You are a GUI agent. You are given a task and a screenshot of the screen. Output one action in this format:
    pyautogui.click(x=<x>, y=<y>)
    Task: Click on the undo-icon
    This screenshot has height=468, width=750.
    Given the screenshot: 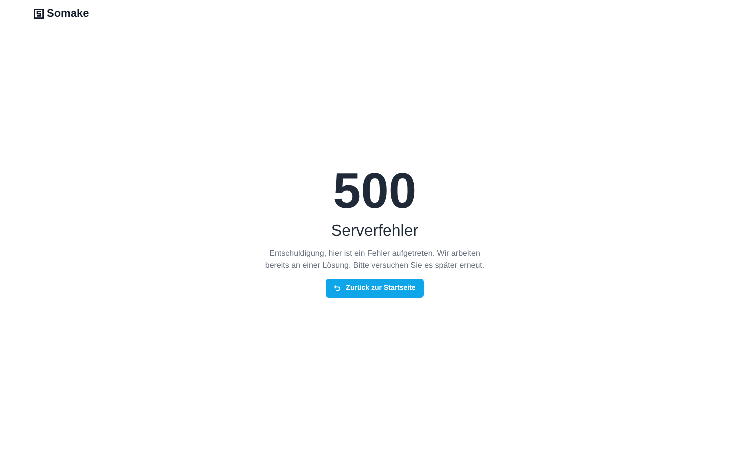 What is the action you would take?
    pyautogui.click(x=338, y=288)
    